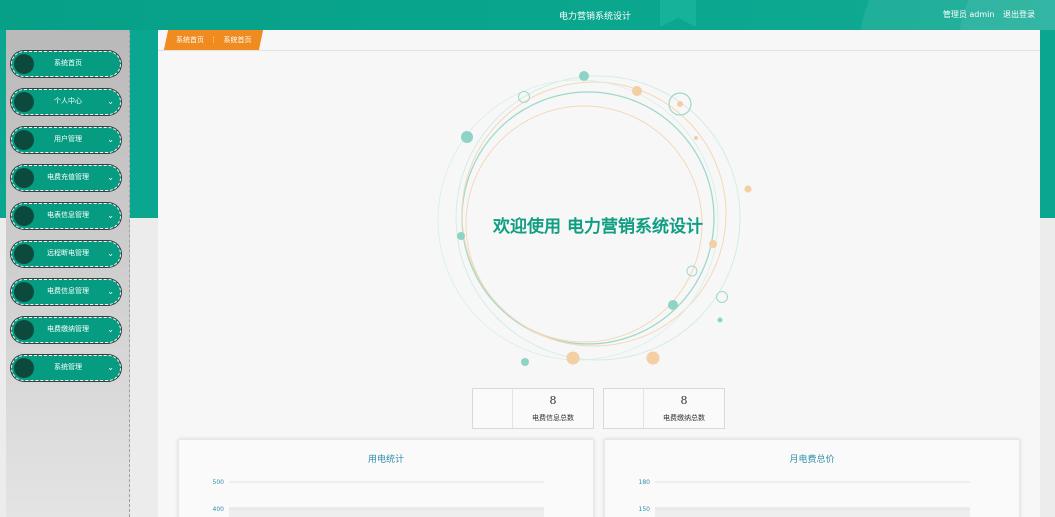  Describe the element at coordinates (190, 40) in the screenshot. I see `breadcrumb-item-home: 系统首页` at that location.